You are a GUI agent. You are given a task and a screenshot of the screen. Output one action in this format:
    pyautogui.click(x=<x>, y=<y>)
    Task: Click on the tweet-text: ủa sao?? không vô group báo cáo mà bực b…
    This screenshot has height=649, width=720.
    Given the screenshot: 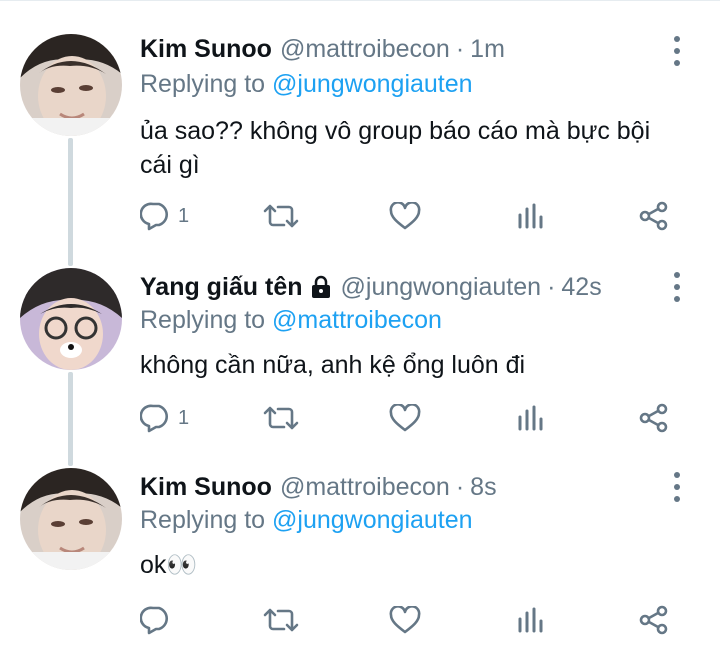 What is the action you would take?
    pyautogui.click(x=395, y=148)
    